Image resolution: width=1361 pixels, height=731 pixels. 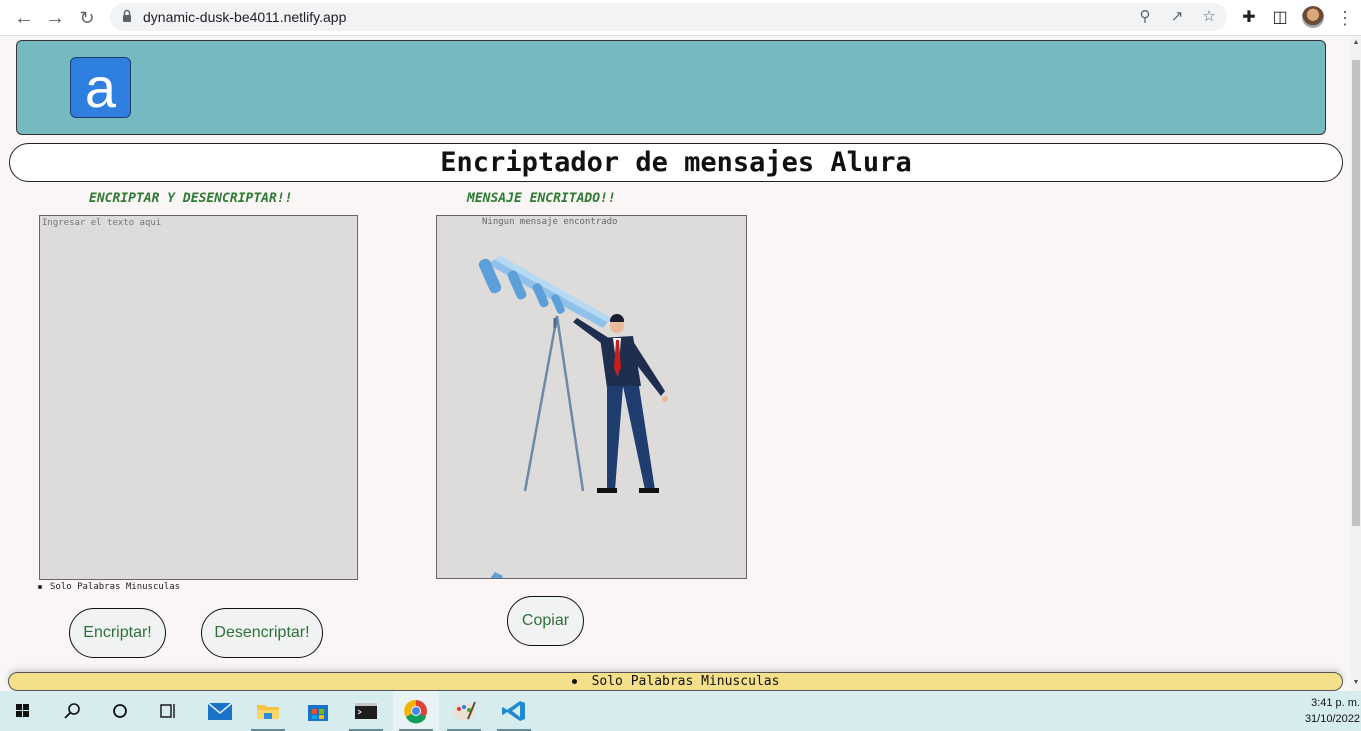 What do you see at coordinates (464, 711) in the screenshot?
I see `paint-icon` at bounding box center [464, 711].